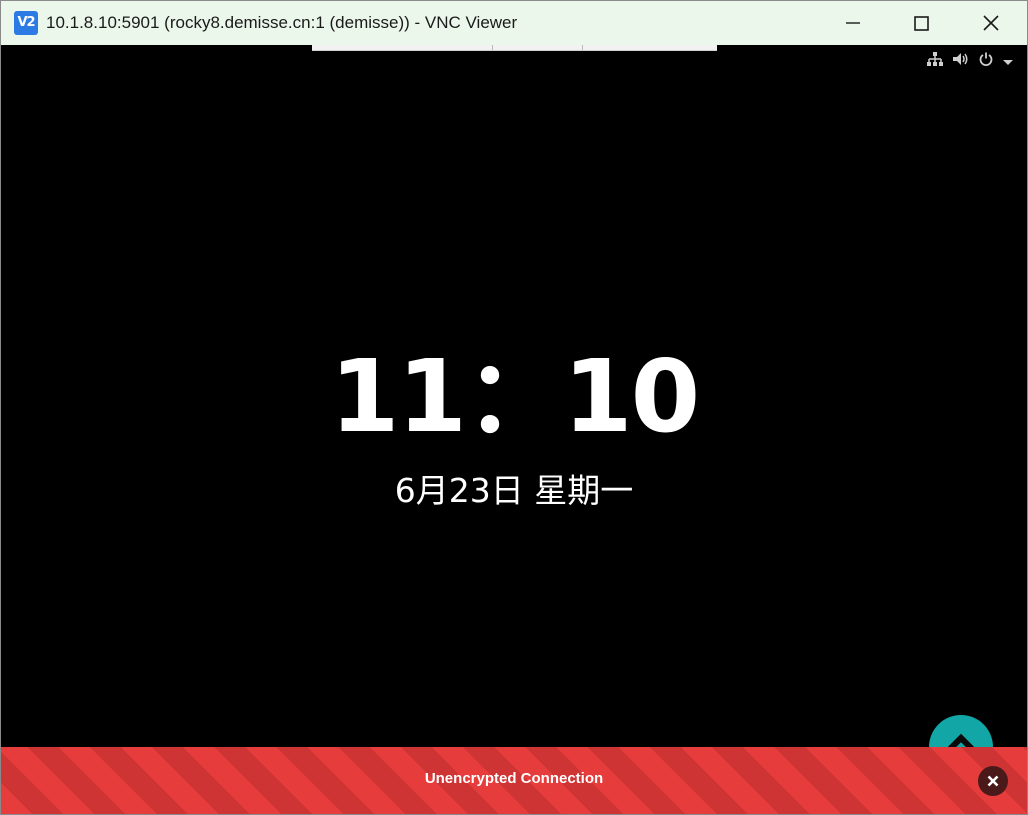 The width and height of the screenshot is (1028, 815). Describe the element at coordinates (514, 396) in the screenshot. I see `lock-screen-clock: 11：10` at that location.